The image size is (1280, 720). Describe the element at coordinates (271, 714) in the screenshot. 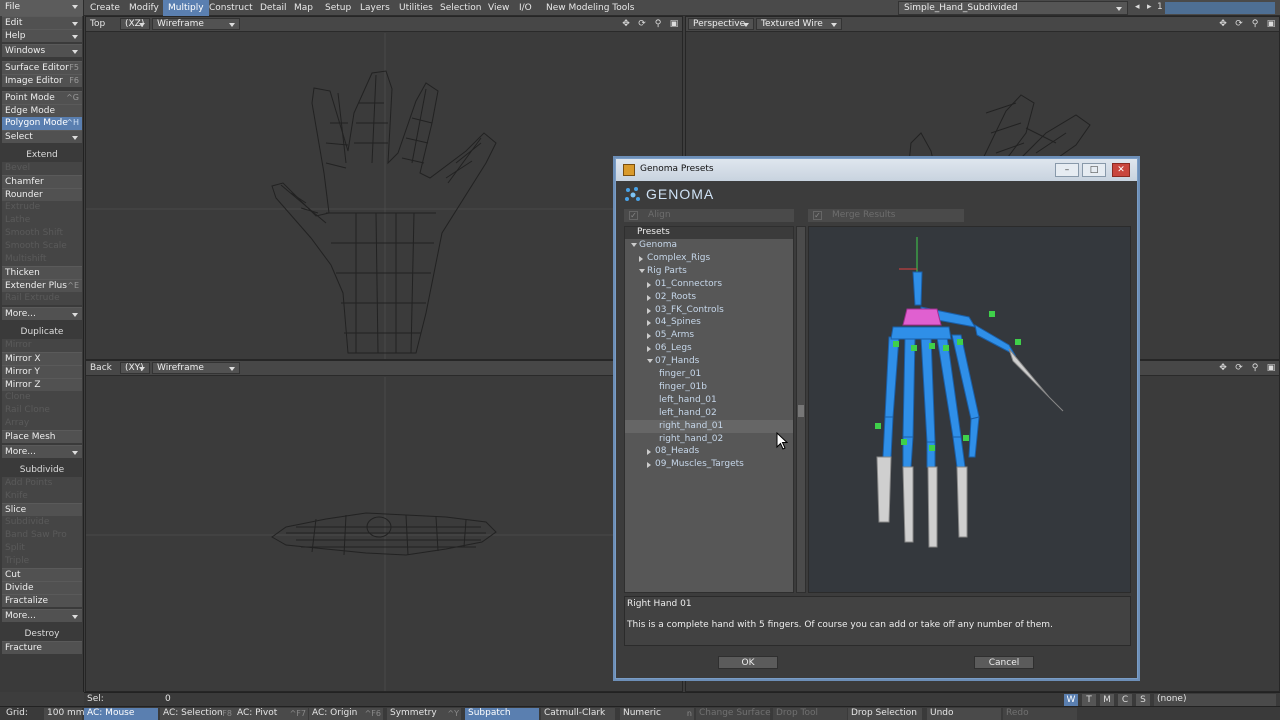

I see `ac-pivot-button: AC: Pivot ^F7` at that location.